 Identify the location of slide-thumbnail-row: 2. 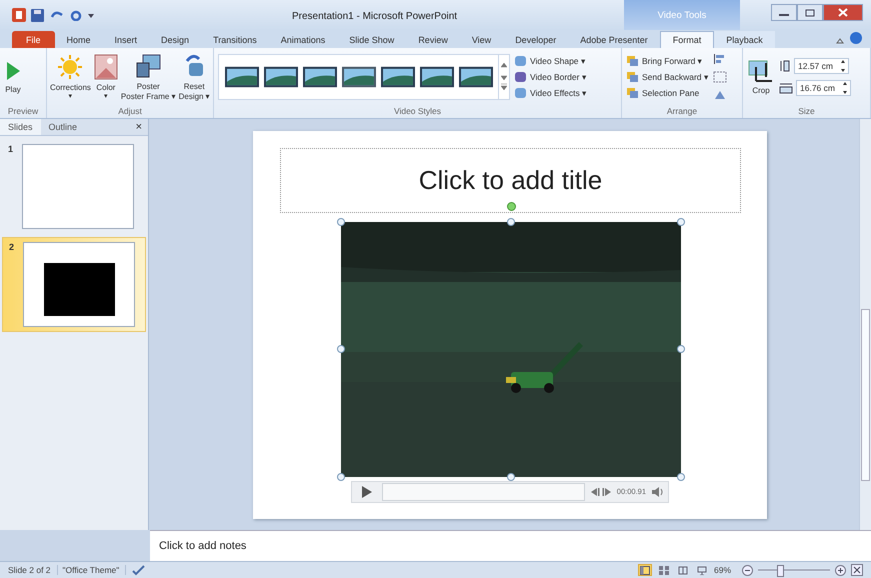
(74, 284).